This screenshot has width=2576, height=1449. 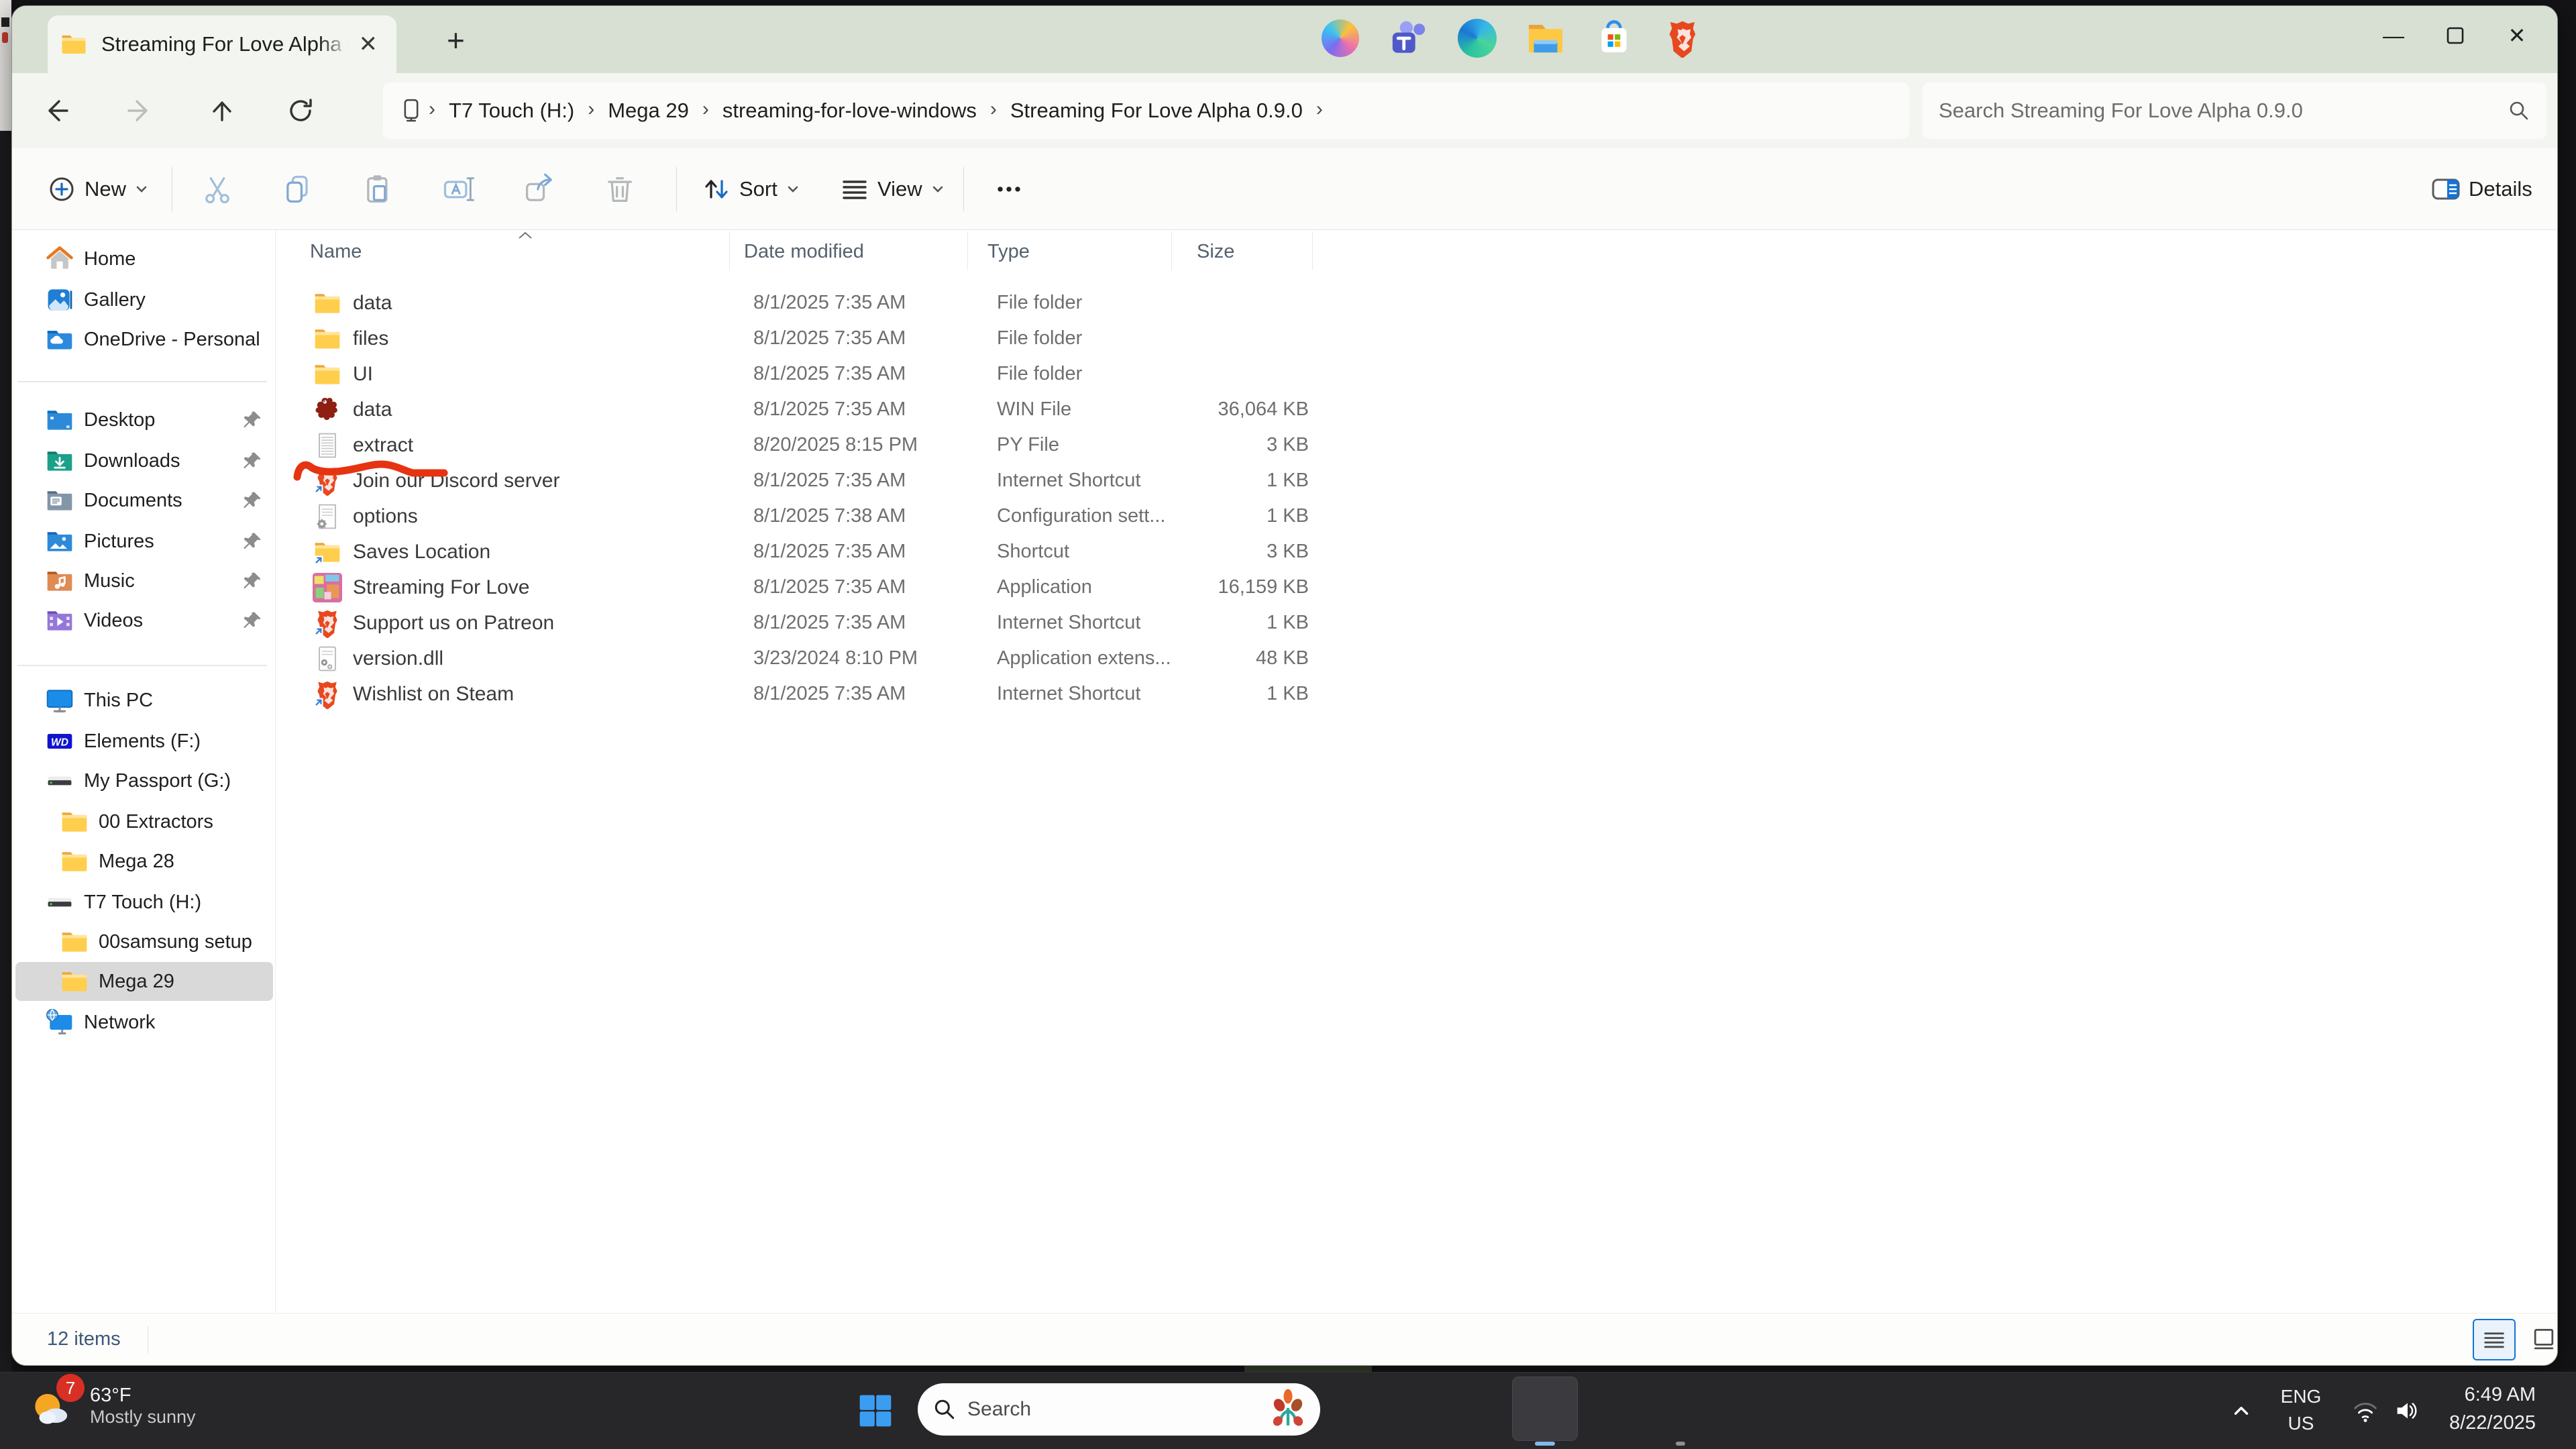 I want to click on tray-show-hidden-icons-button, so click(x=2241, y=1411).